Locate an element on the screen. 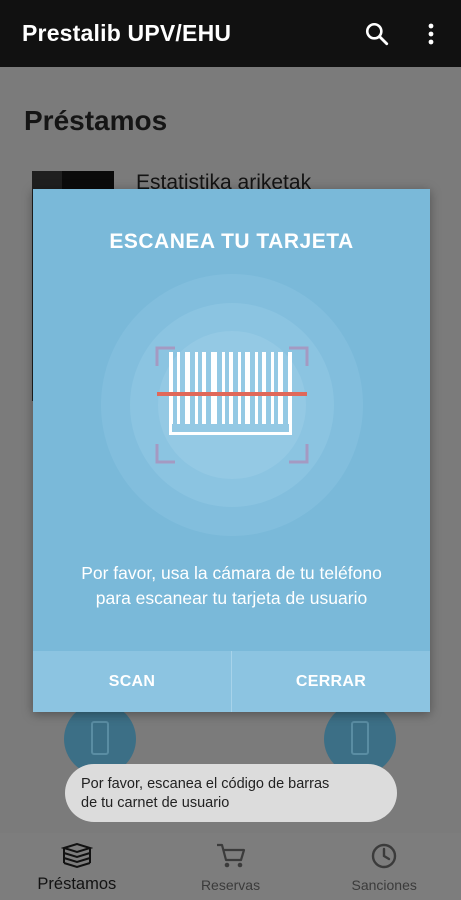  nav-item-reservas: Reservas is located at coordinates (231, 866).